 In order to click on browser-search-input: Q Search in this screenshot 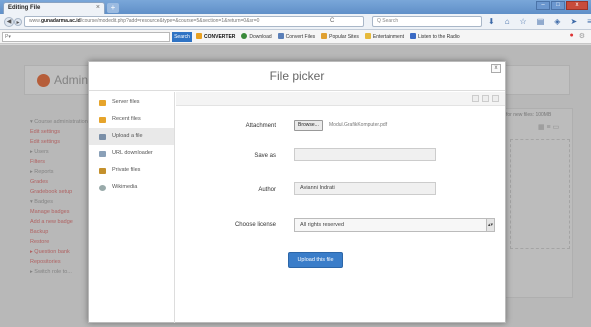, I will do `click(427, 21)`.